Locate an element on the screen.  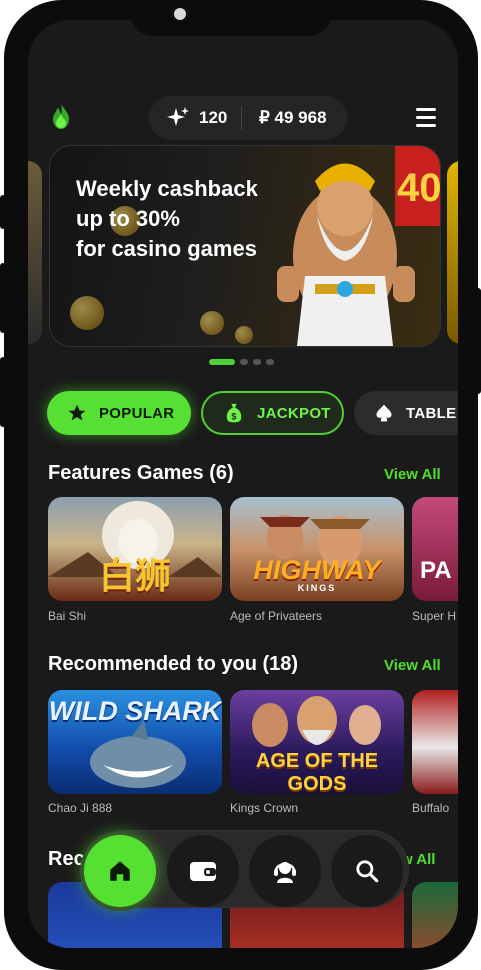
game-card-title: AGE OF THE GODS is located at coordinates (317, 772).